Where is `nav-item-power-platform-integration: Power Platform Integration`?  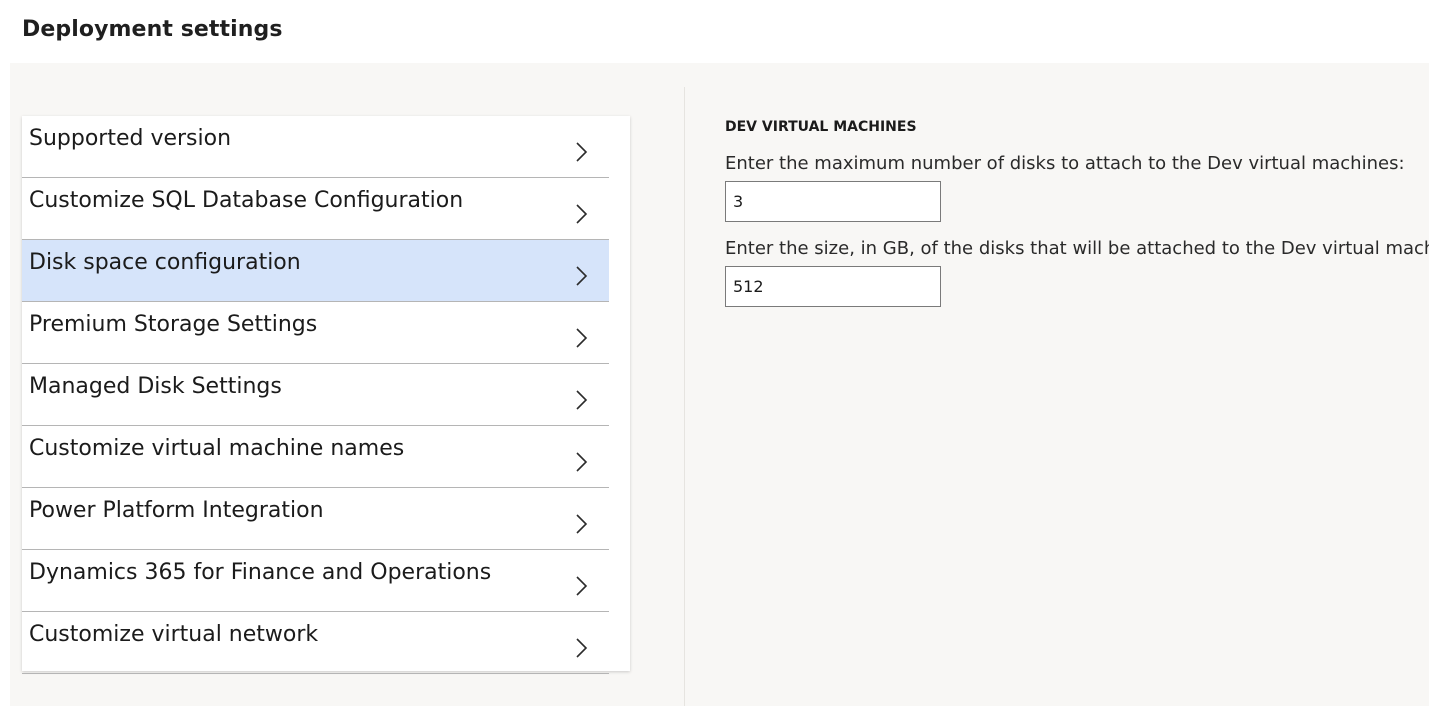 nav-item-power-platform-integration: Power Platform Integration is located at coordinates (315, 519).